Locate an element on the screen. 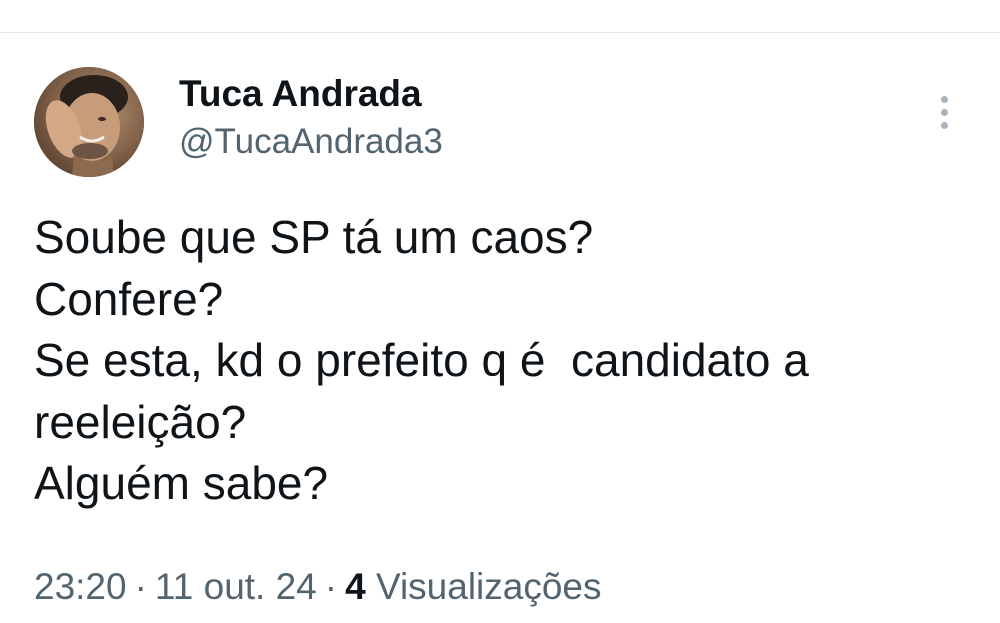  tweet-author: Tuca Andrada @TucaAndrada3 is located at coordinates (311, 118).